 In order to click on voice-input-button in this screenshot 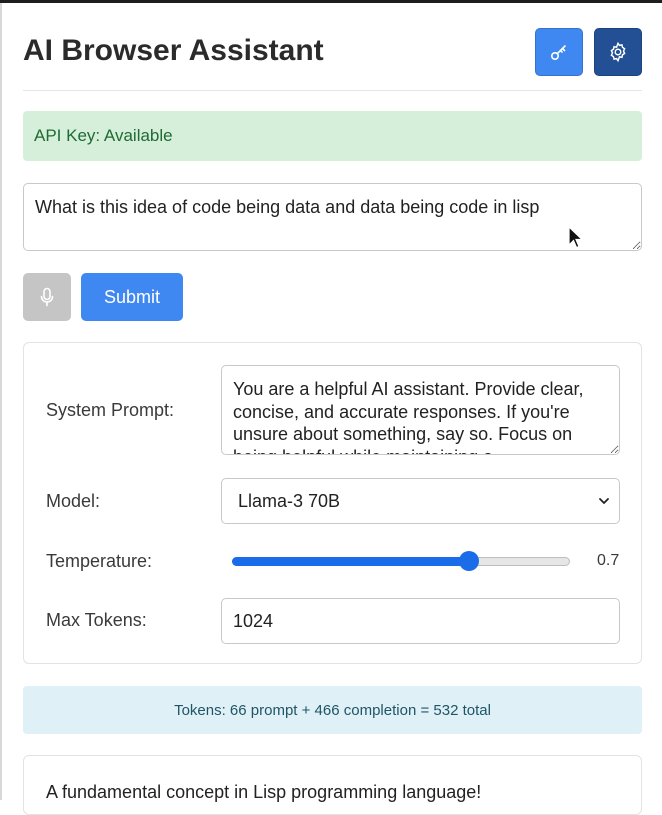, I will do `click(47, 297)`.